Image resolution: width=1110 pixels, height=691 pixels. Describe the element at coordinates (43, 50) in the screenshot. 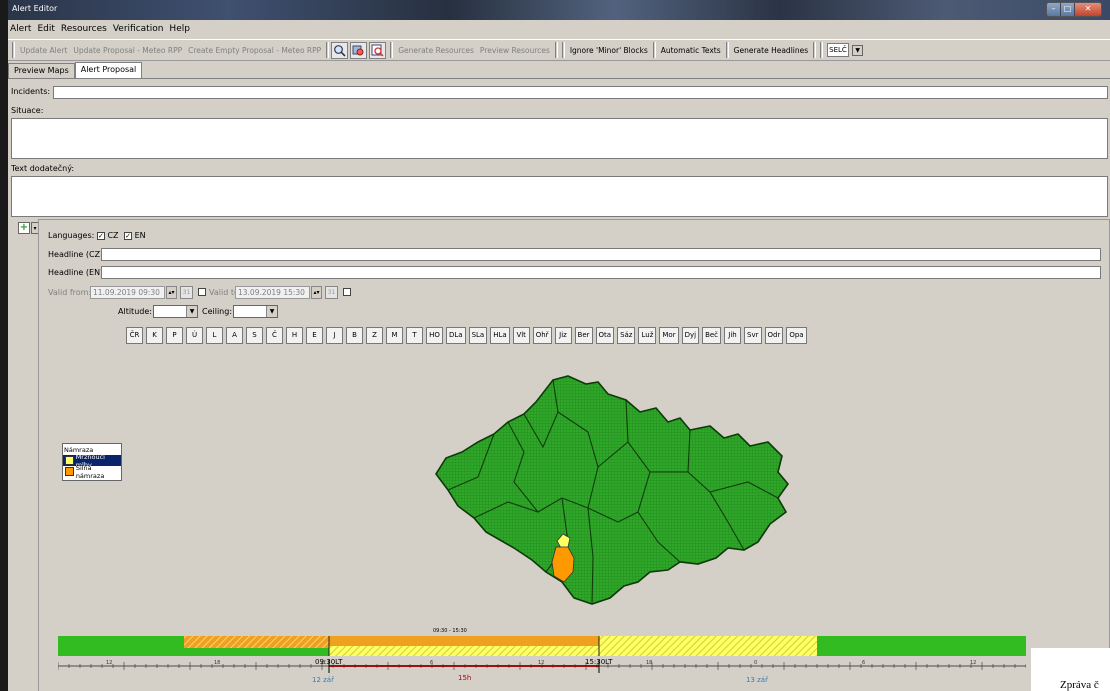

I see `update-alert-button: Update Alert` at that location.